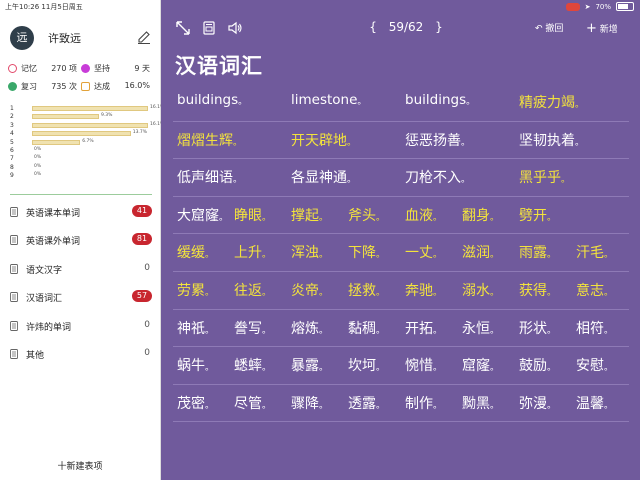 The height and width of the screenshot is (480, 640). I want to click on word-cell: 一丈。, so click(423, 252).